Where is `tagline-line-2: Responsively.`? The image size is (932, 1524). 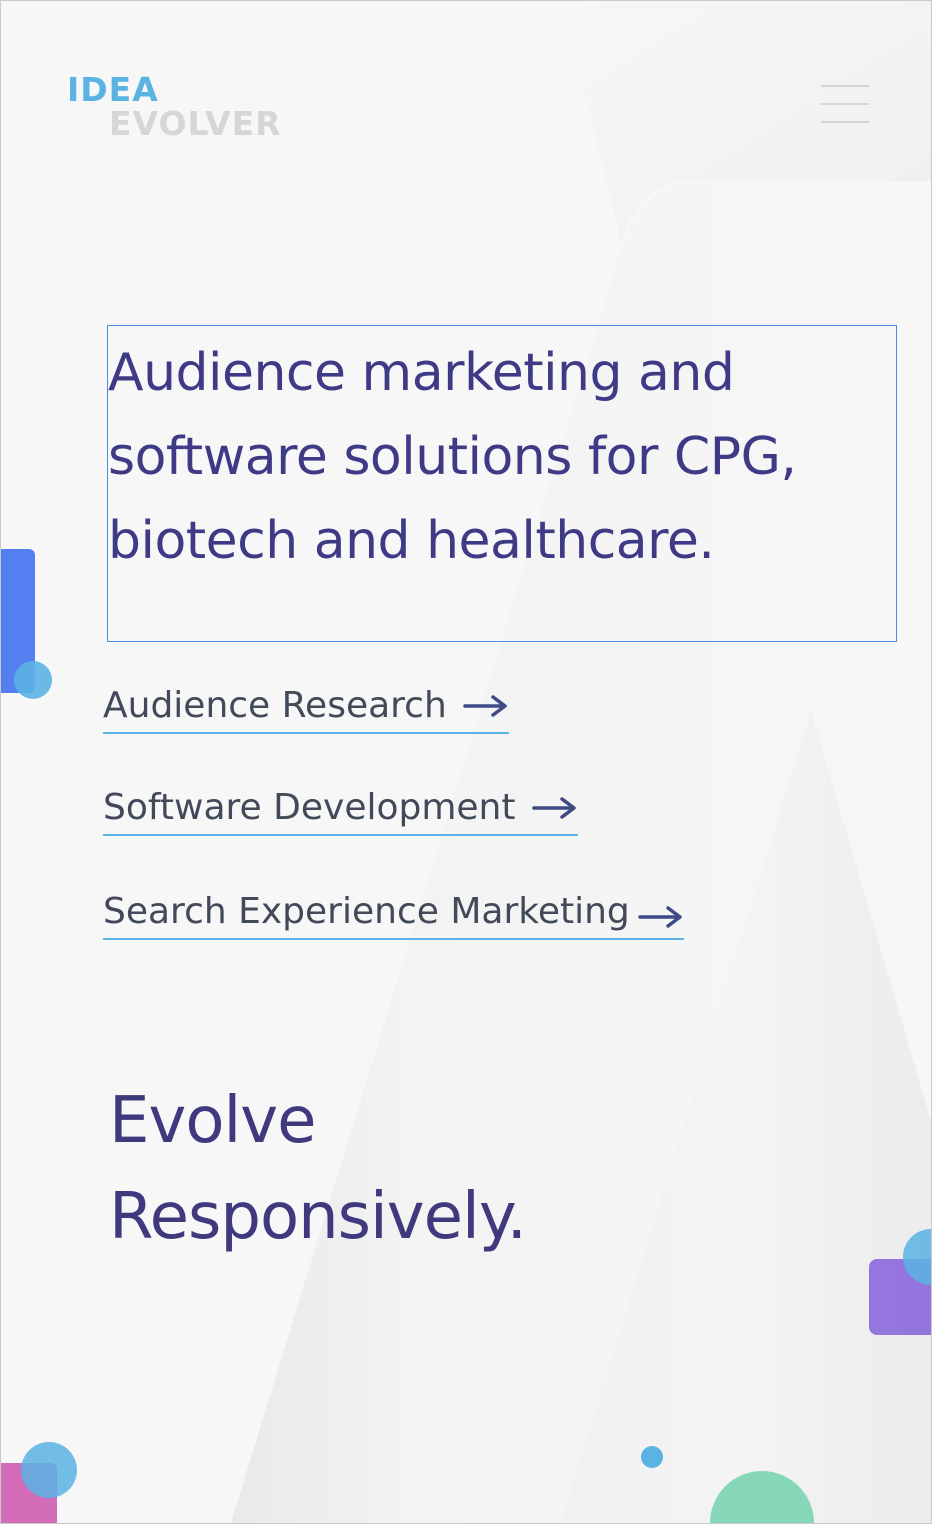
tagline-line-2: Responsively. is located at coordinates (318, 1217).